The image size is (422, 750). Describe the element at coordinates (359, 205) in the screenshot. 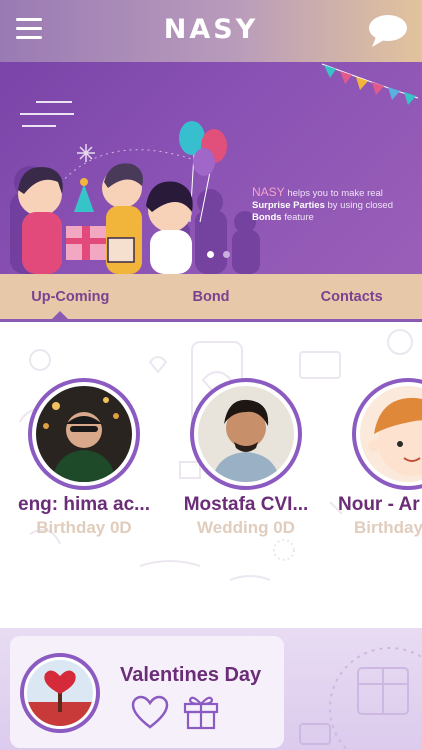

I see `banner-text-2: by using closed` at that location.